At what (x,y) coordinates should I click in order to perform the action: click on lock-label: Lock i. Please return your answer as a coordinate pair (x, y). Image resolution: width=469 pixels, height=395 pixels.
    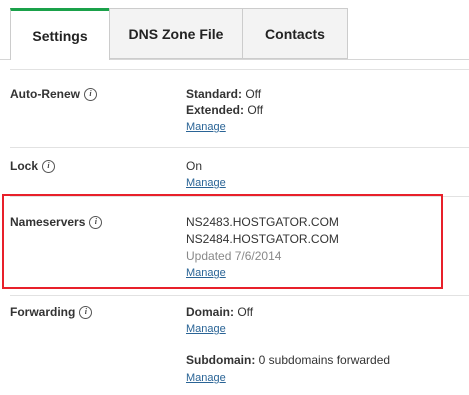
    Looking at the image, I should click on (33, 166).